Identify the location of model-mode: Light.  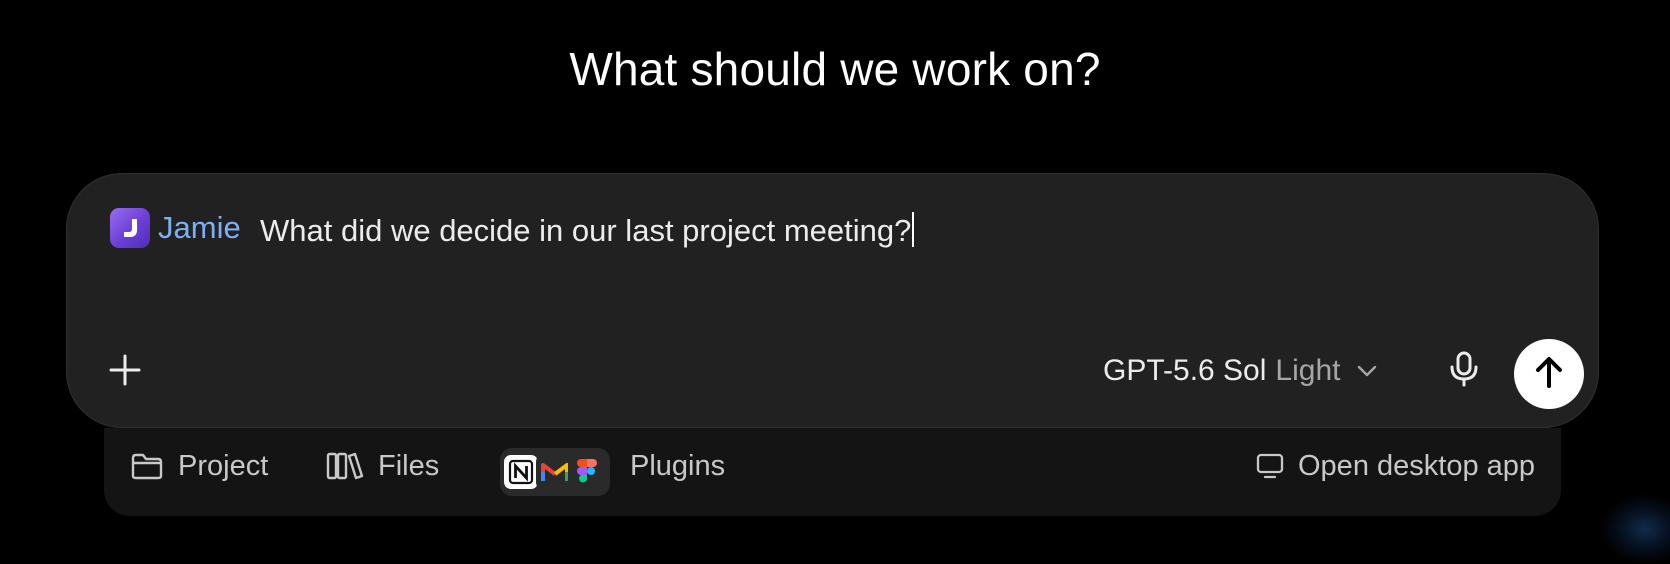
(1308, 370).